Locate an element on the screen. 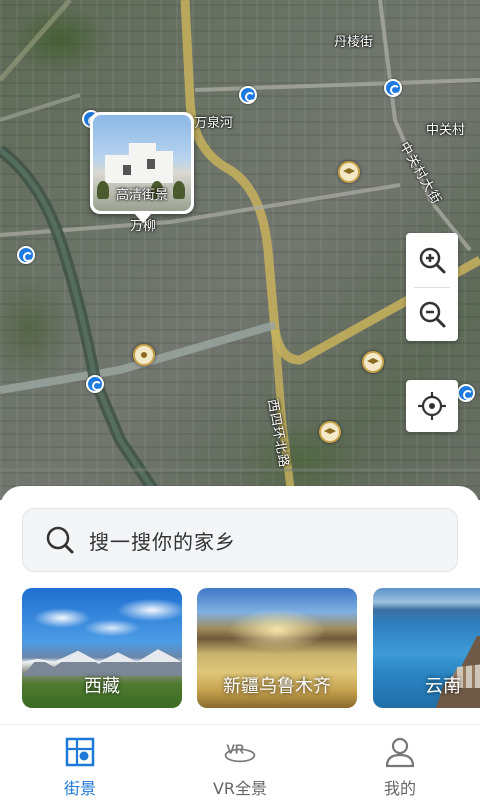  locate-me-button is located at coordinates (432, 406).